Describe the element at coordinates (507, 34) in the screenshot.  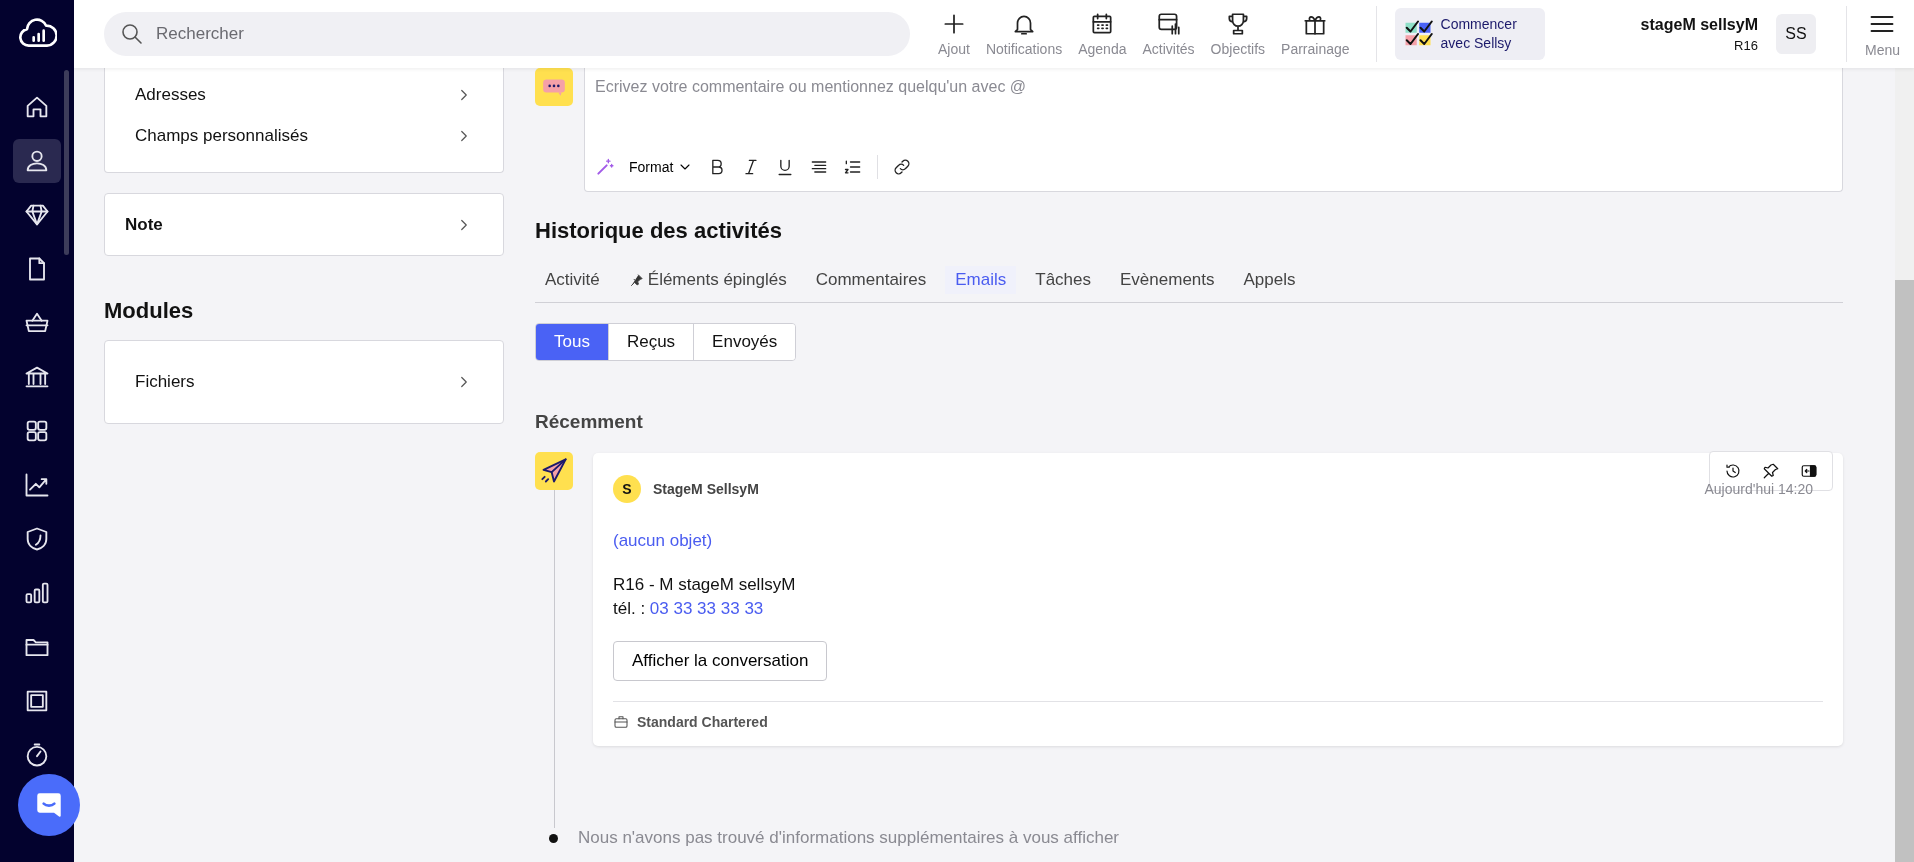
I see `search-field: Rechercher` at that location.